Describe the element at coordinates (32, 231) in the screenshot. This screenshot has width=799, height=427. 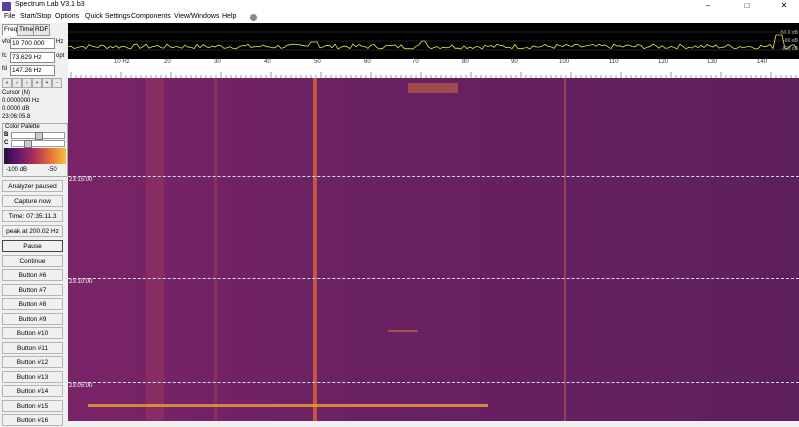
I see `peak-display-button: peak at 200.02 Hz` at that location.